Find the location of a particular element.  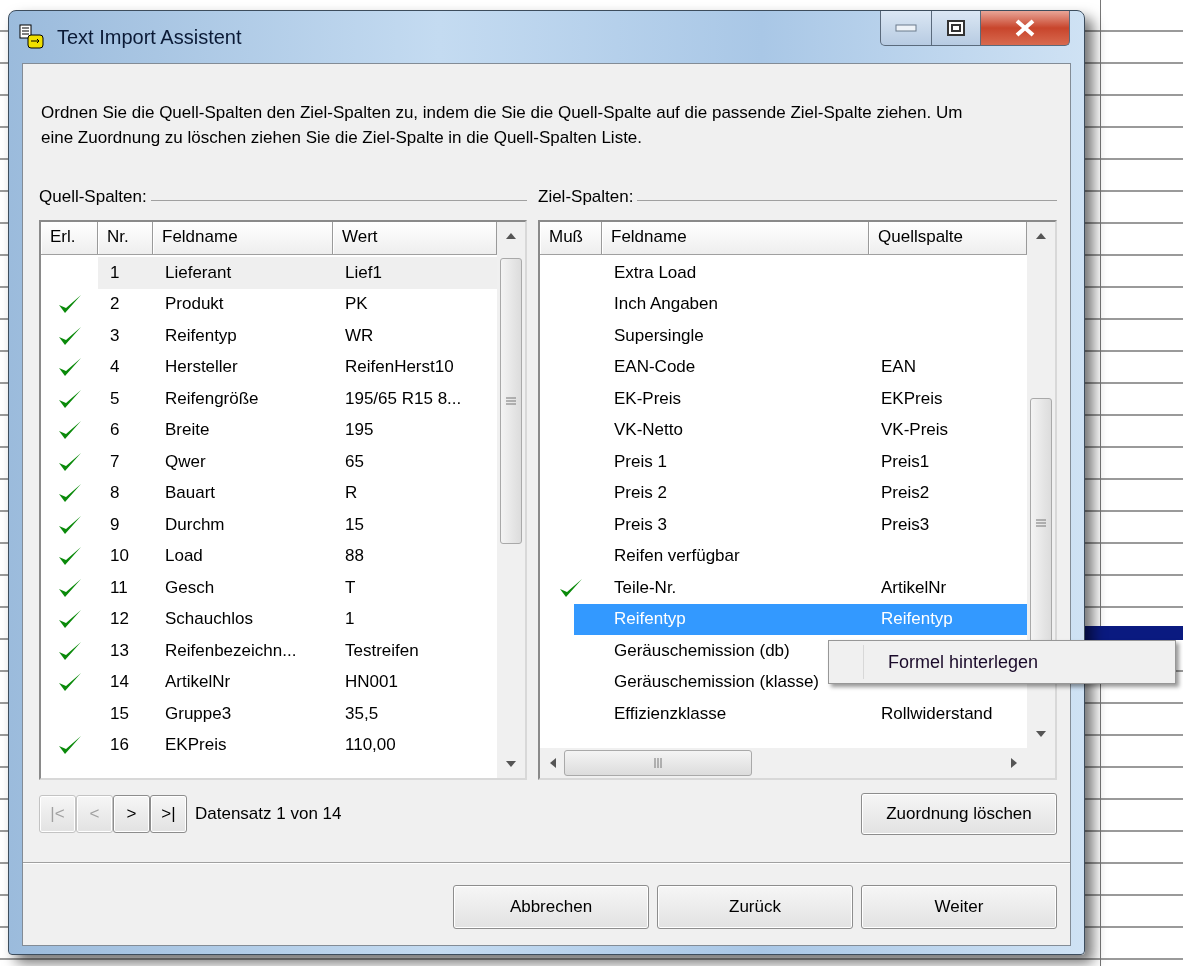

table-cell: Supersingle is located at coordinates (659, 335).